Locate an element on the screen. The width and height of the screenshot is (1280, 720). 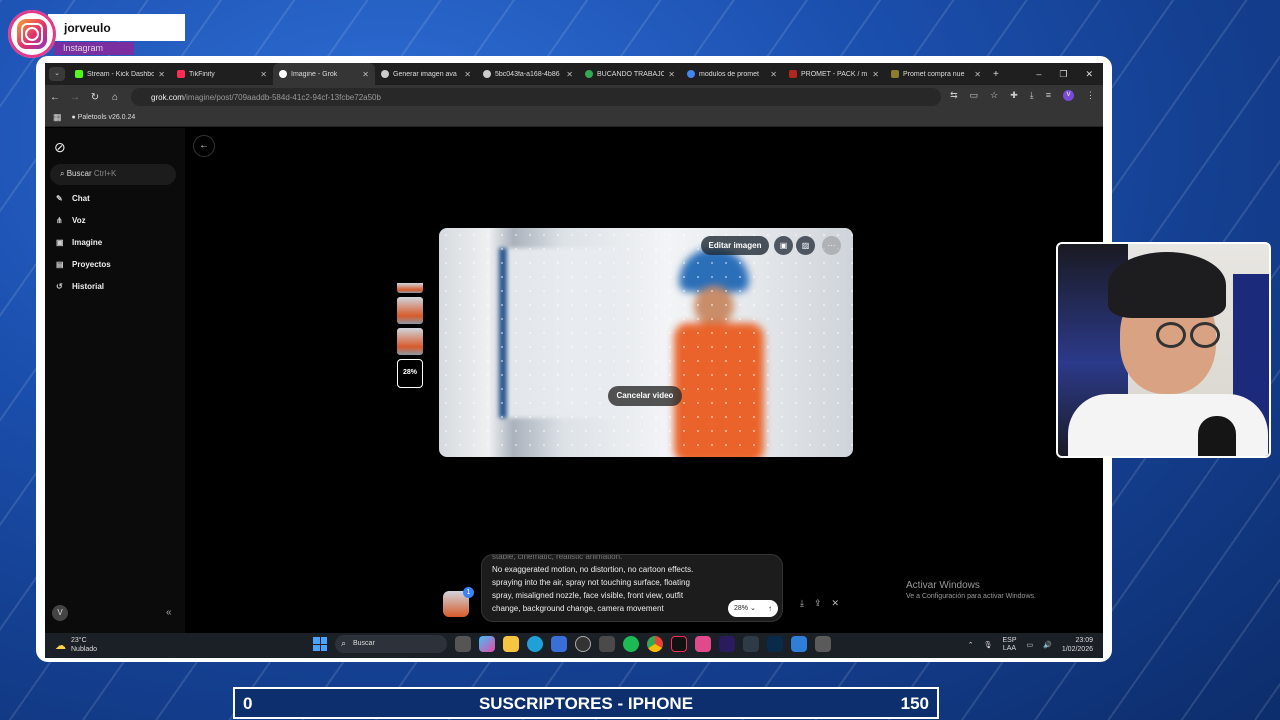
snipping-icon is located at coordinates (823, 644).